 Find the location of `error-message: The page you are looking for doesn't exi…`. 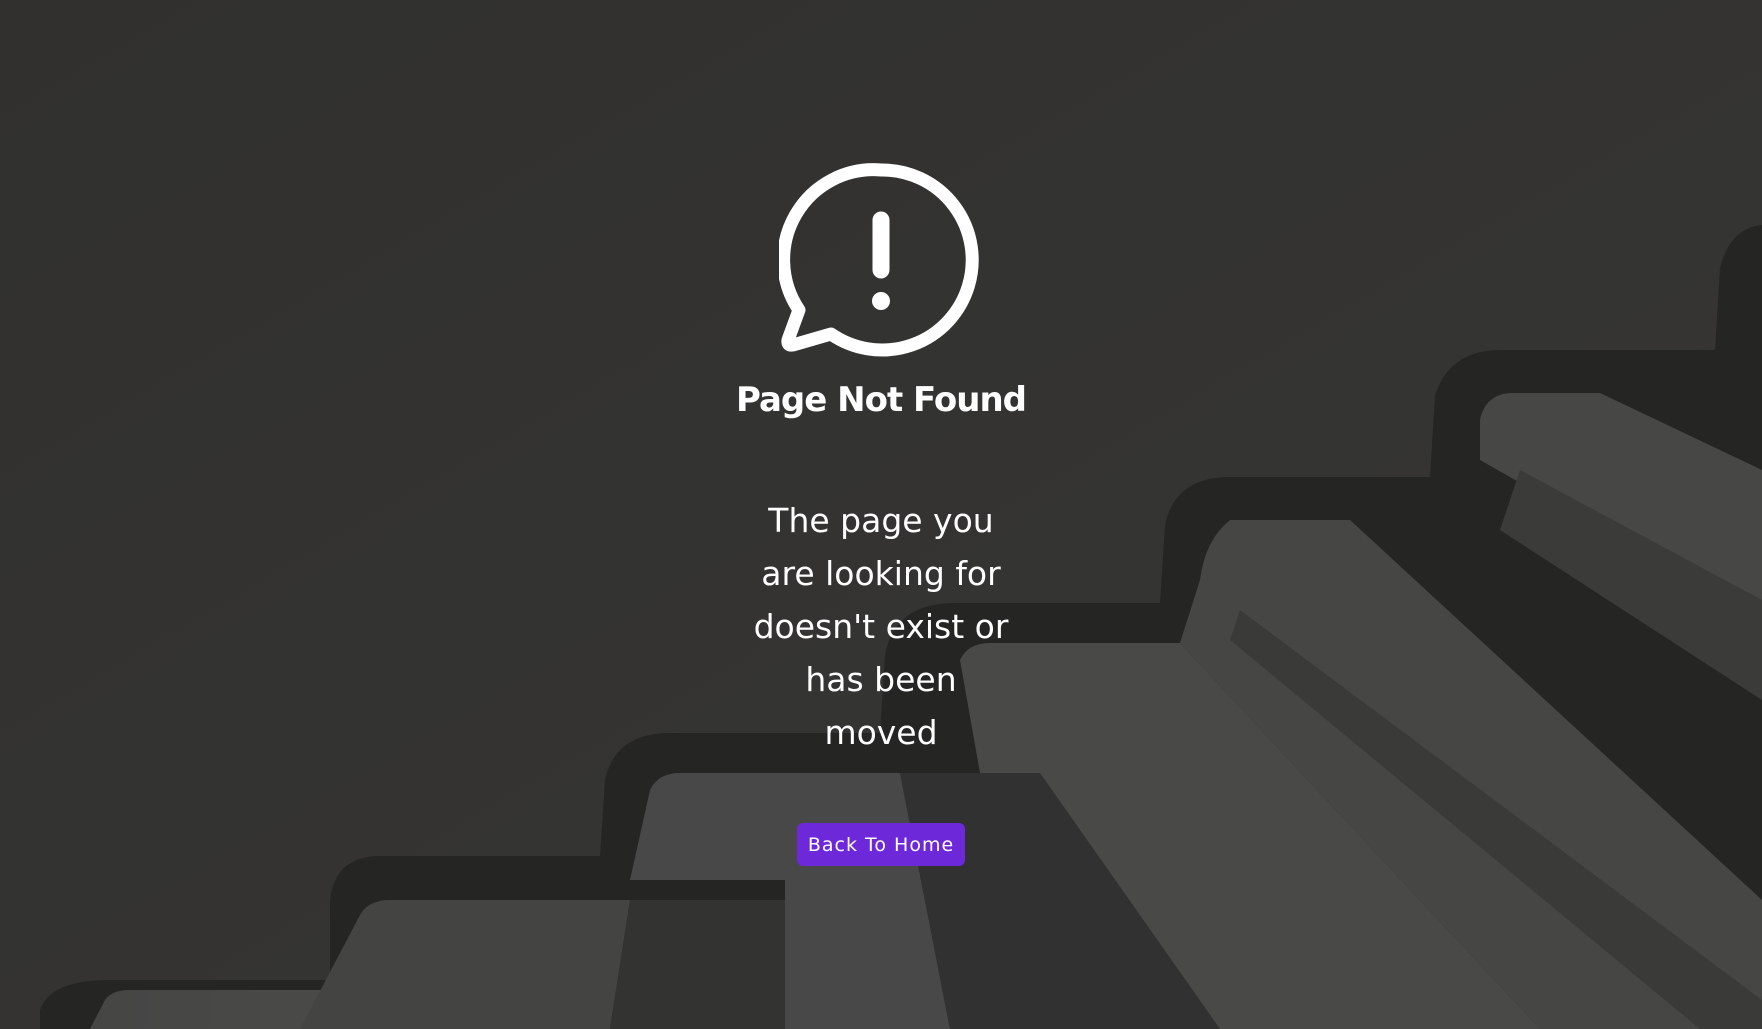

error-message: The page you are looking for doesn't exi… is located at coordinates (881, 626).